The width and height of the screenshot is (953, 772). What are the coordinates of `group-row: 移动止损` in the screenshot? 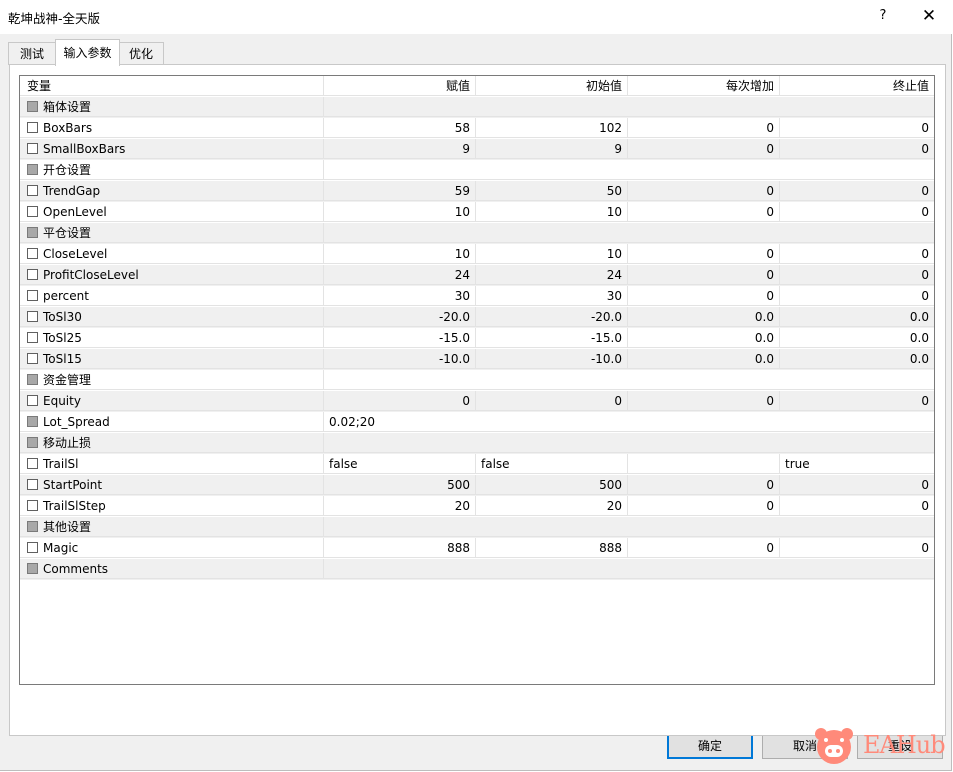 It's located at (477, 443).